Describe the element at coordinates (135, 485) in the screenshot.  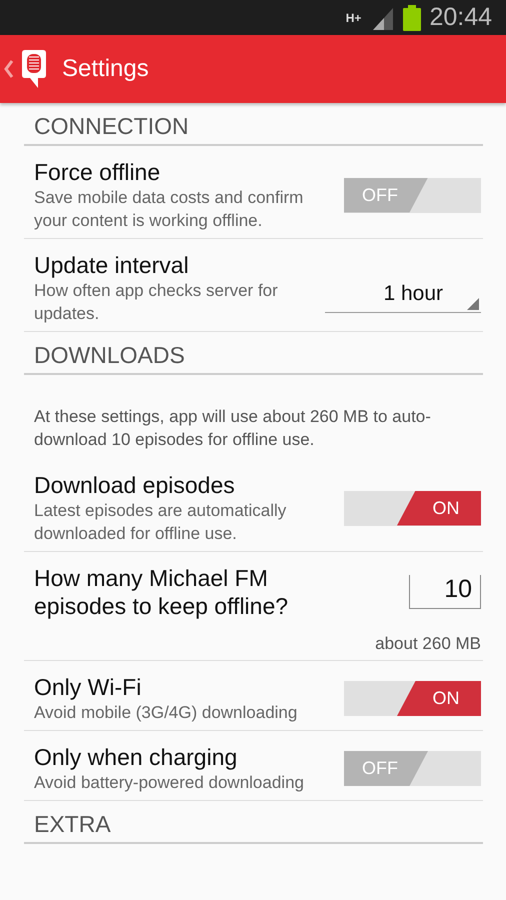
I see `setting-title: Download episodes` at that location.